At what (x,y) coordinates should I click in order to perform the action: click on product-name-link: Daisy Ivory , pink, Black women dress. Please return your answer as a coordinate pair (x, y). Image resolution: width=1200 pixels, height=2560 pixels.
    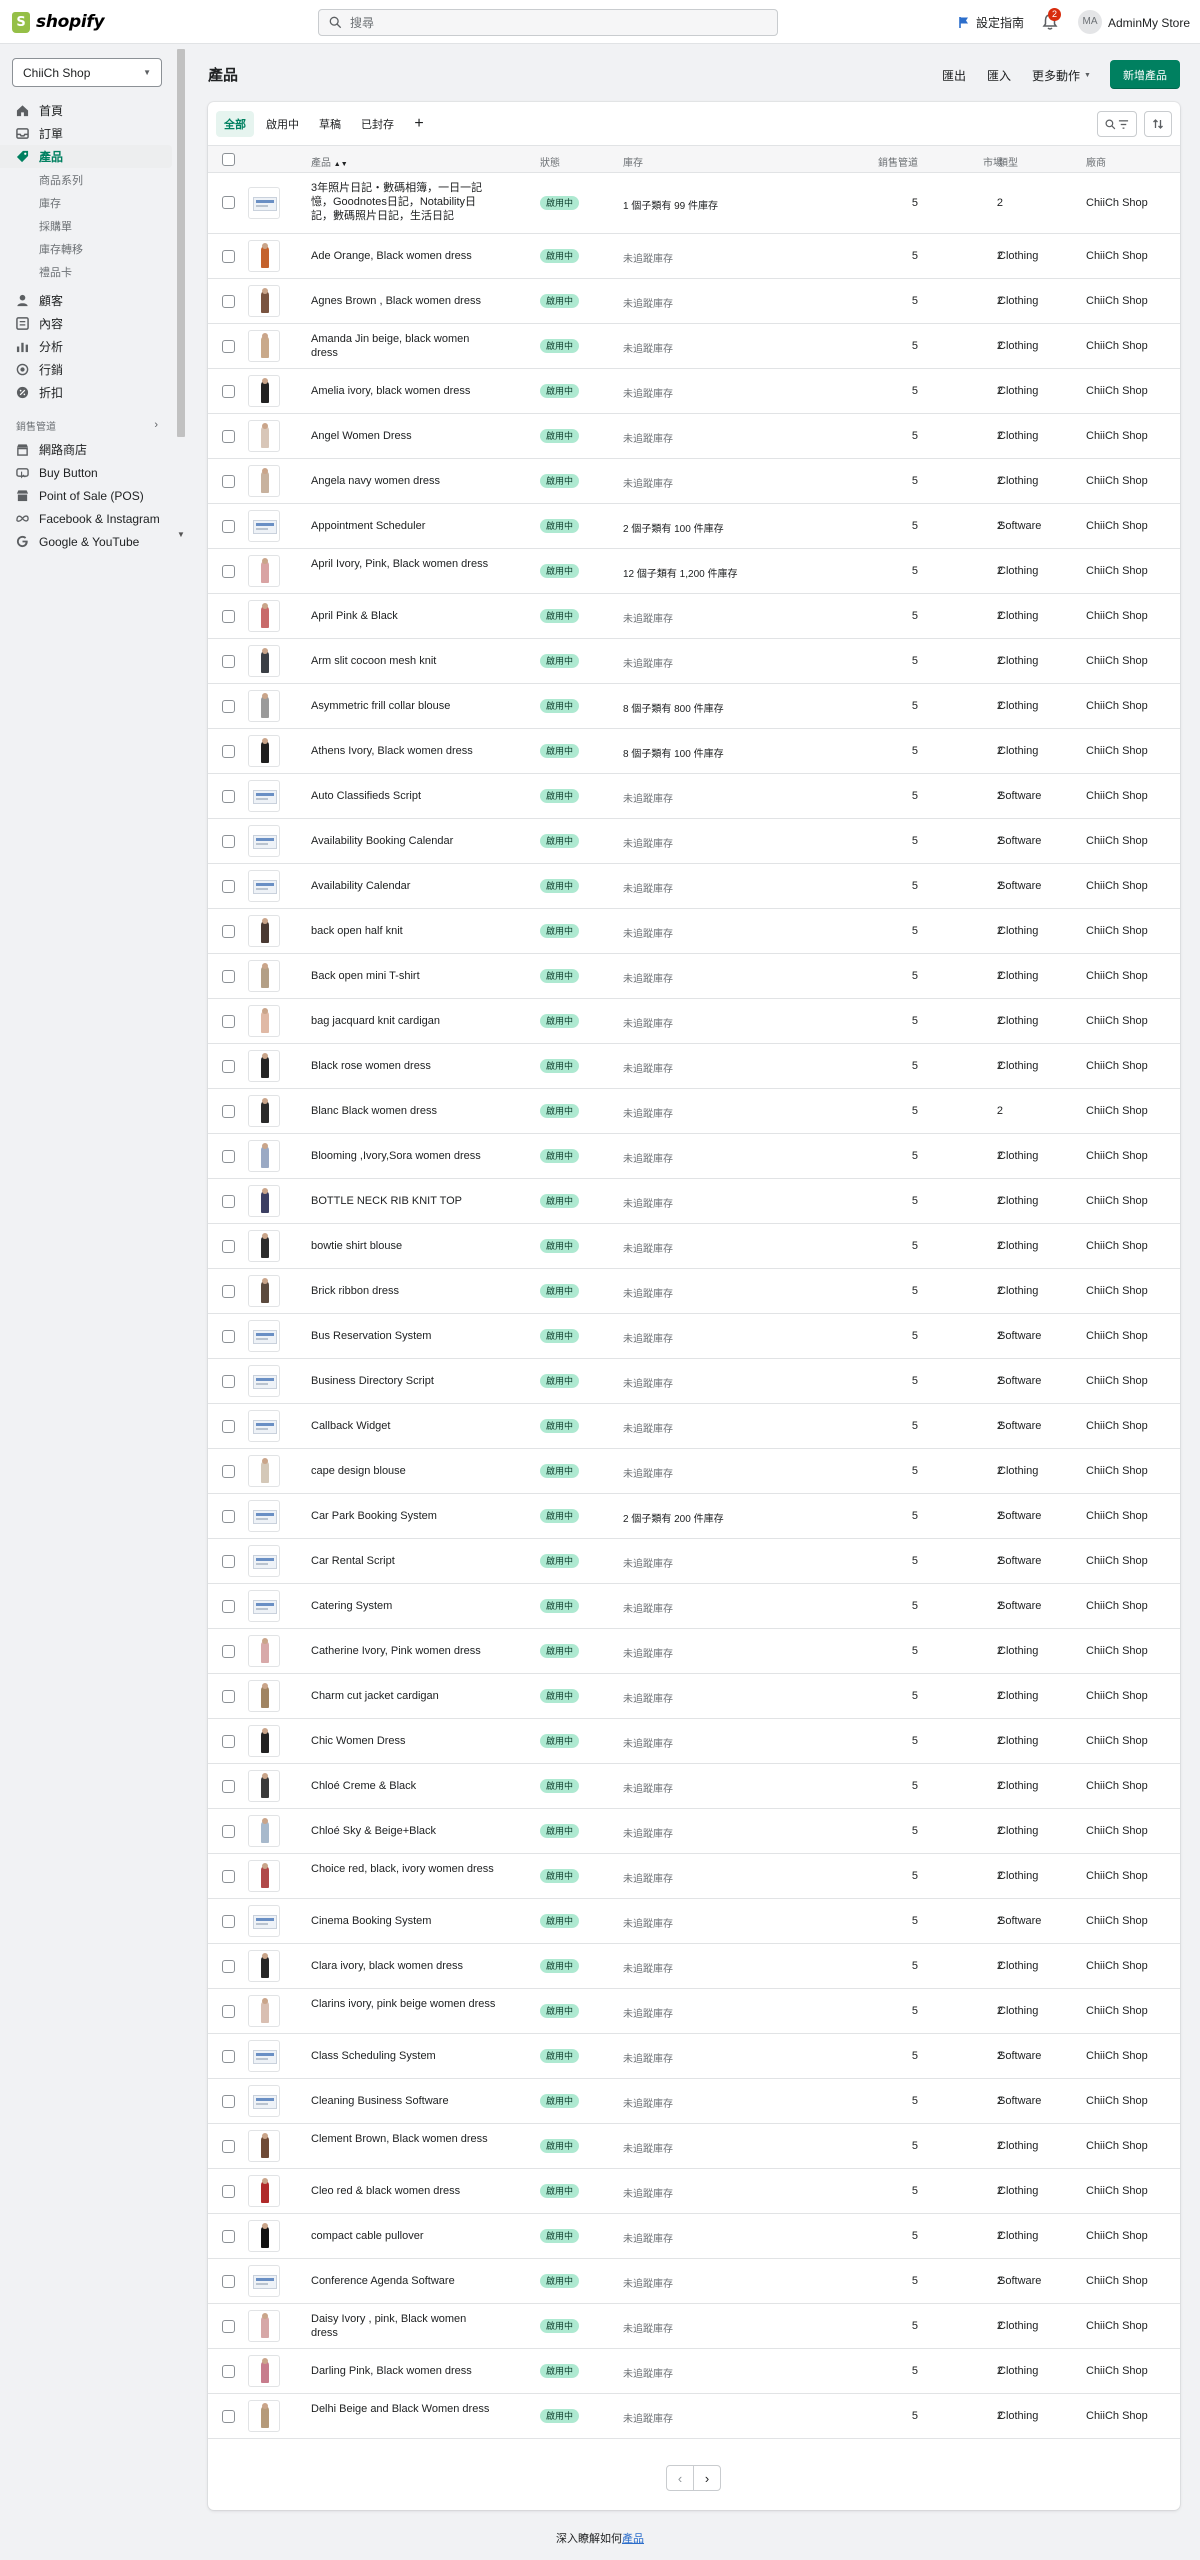
    Looking at the image, I should click on (403, 2326).